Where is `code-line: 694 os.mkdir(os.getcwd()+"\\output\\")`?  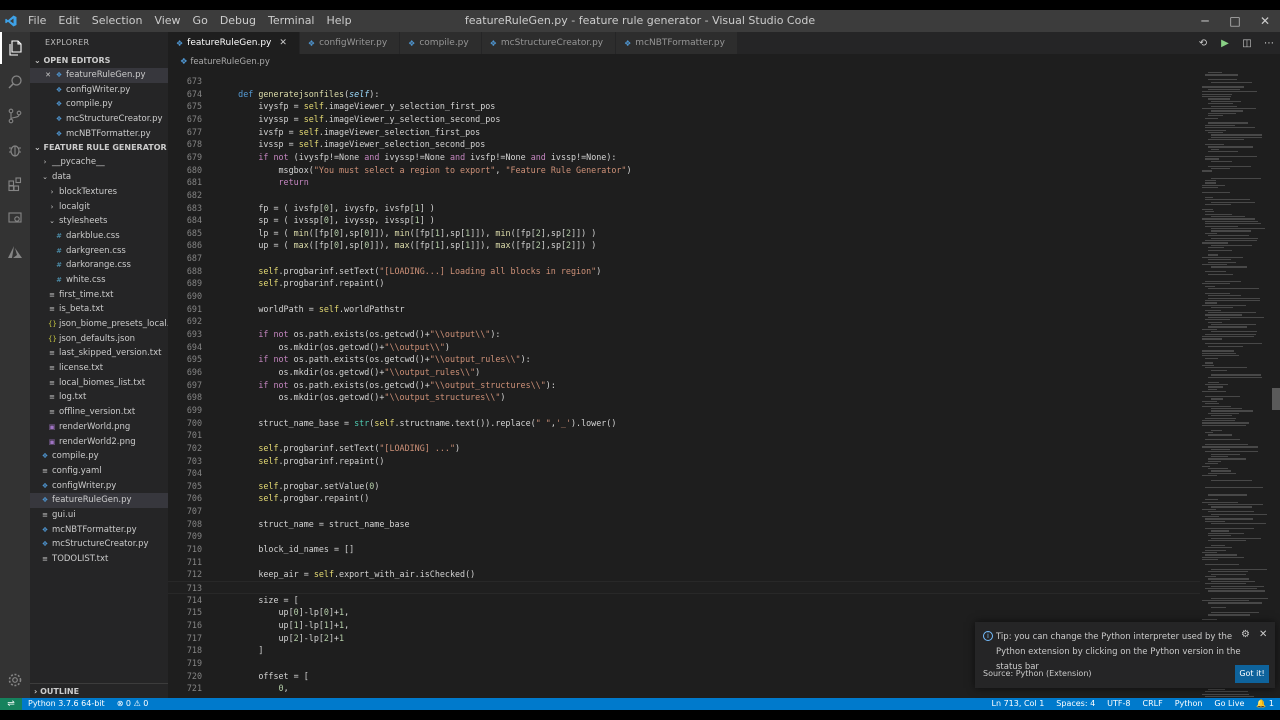
code-line: 694 os.mkdir(os.getcwd()+"\\output\\") is located at coordinates (684, 347).